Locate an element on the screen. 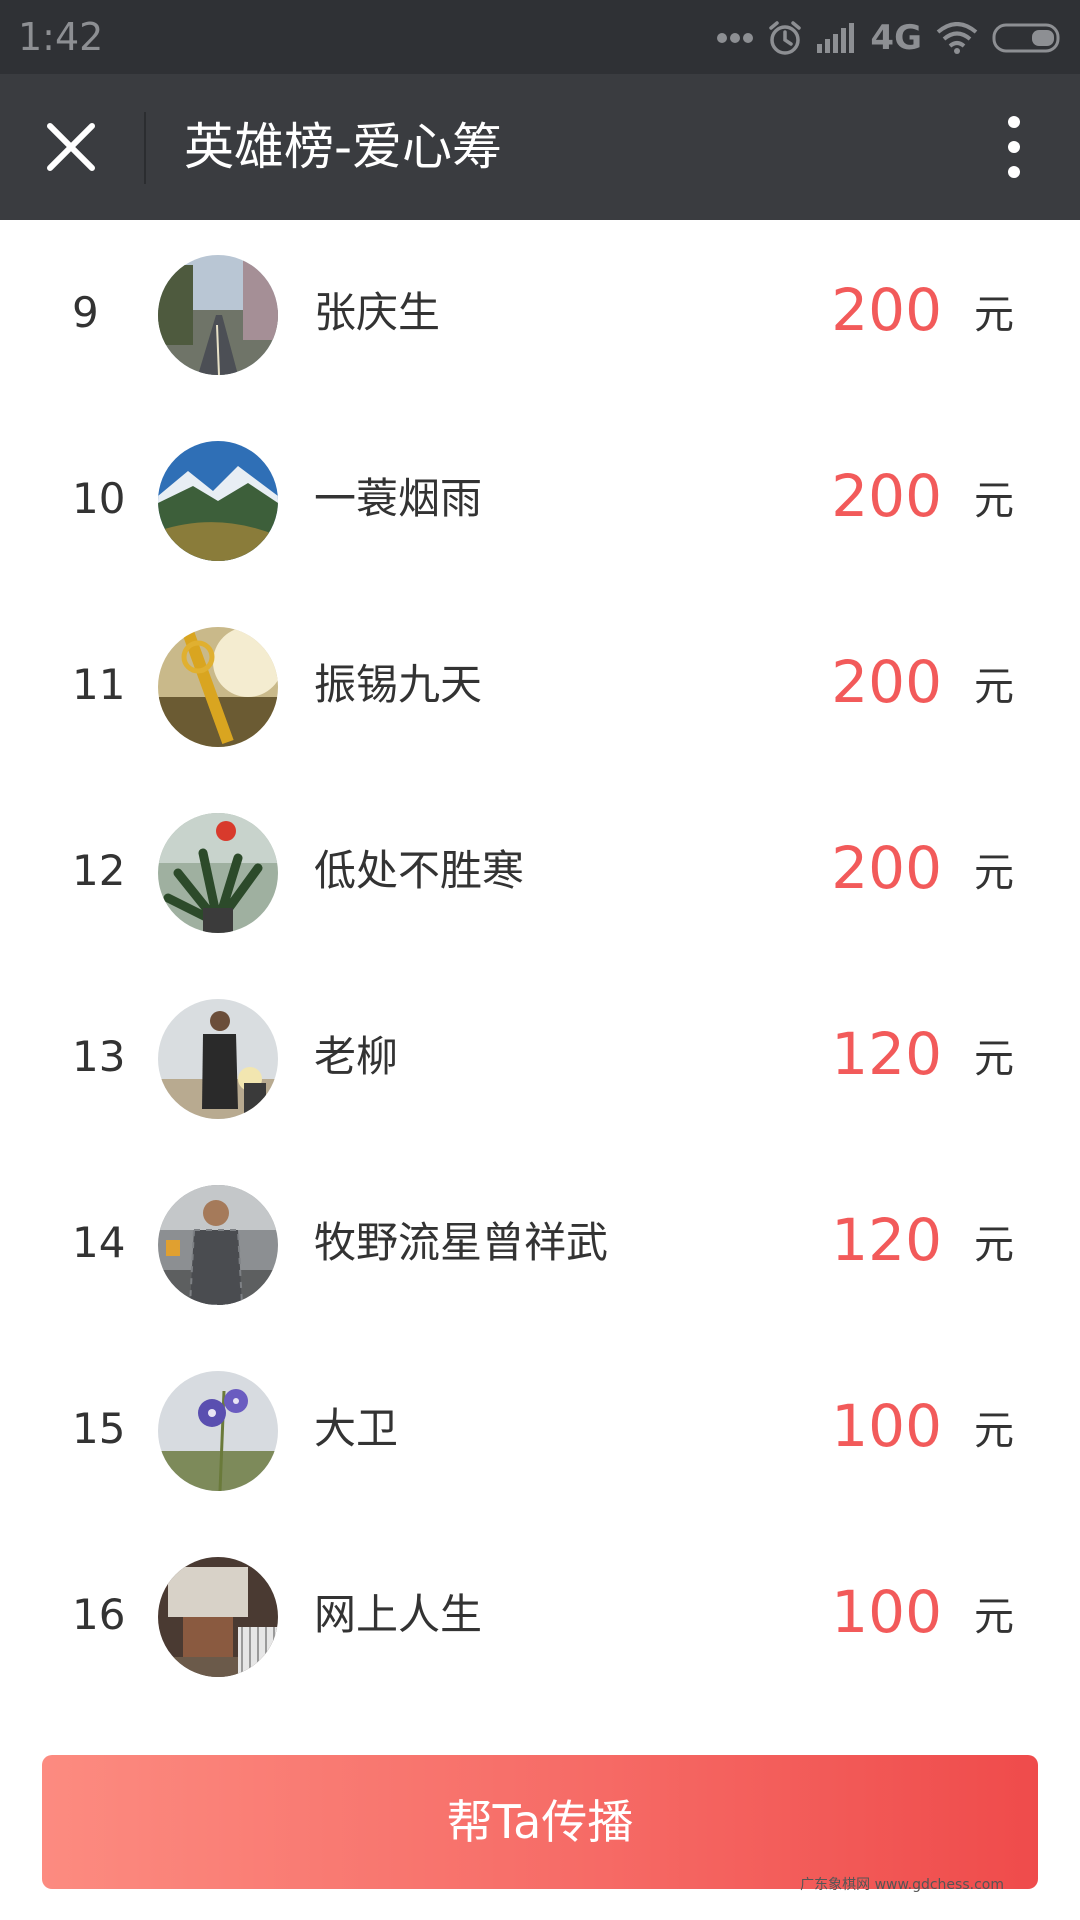 This screenshot has width=1080, height=1920. donor-name: 网上人生 is located at coordinates (398, 1614).